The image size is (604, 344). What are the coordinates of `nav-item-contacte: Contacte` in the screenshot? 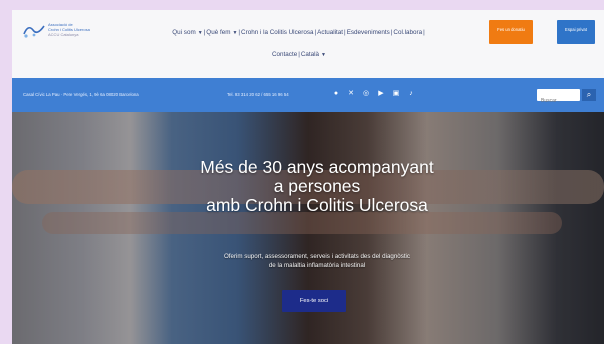 It's located at (284, 54).